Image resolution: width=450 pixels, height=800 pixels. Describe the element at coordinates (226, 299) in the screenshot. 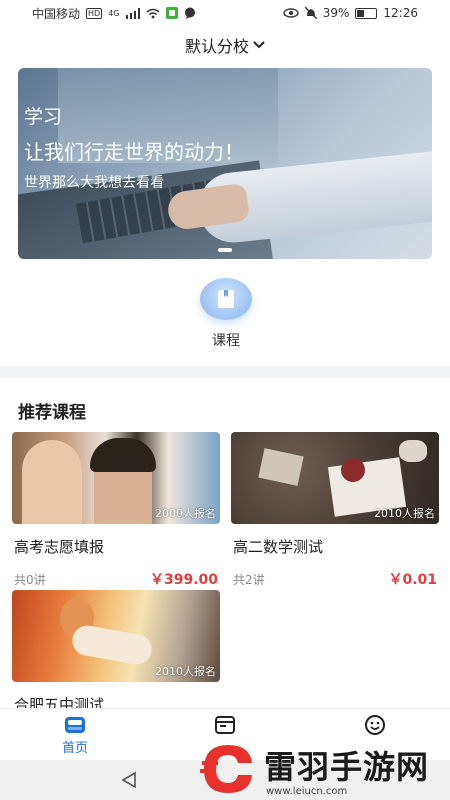

I see `book-icon` at that location.